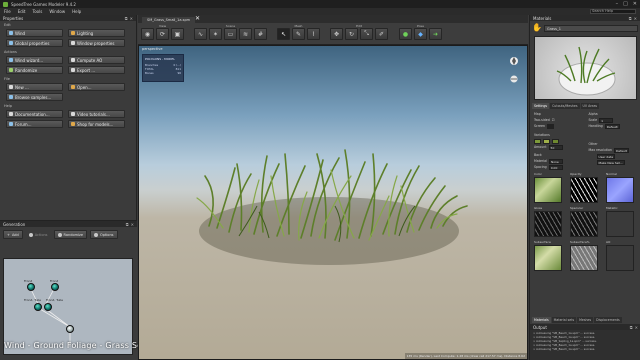 The image size is (640, 360). I want to click on maximize-button: □, so click(625, 4).